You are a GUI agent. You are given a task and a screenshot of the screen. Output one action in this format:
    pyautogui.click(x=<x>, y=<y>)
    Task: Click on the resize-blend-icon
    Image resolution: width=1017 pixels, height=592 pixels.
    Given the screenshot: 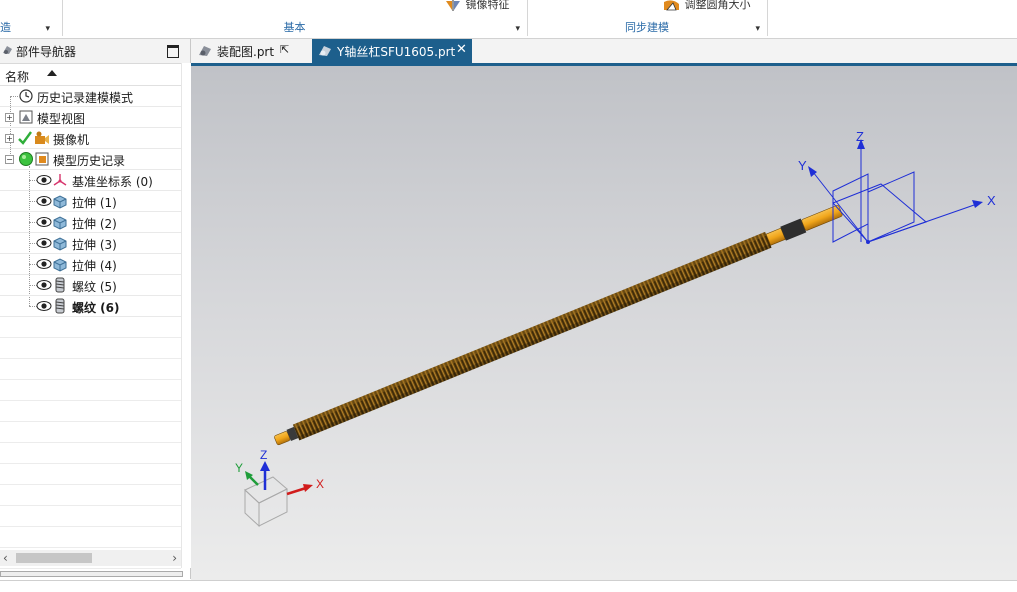 What is the action you would take?
    pyautogui.click(x=671, y=5)
    